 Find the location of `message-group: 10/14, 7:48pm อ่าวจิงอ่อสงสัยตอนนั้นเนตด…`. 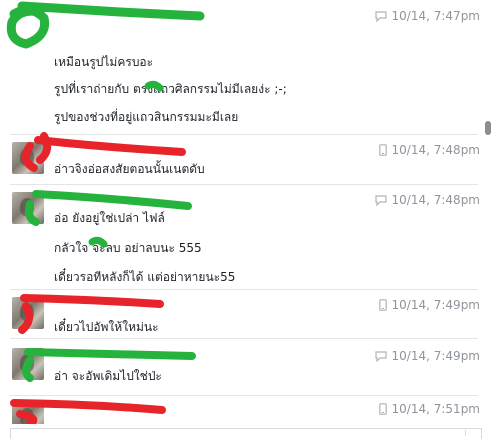

message-group: 10/14, 7:48pm อ่าวจิงอ่อสงสัยตอนนั้นเนตด… is located at coordinates (240, 159).